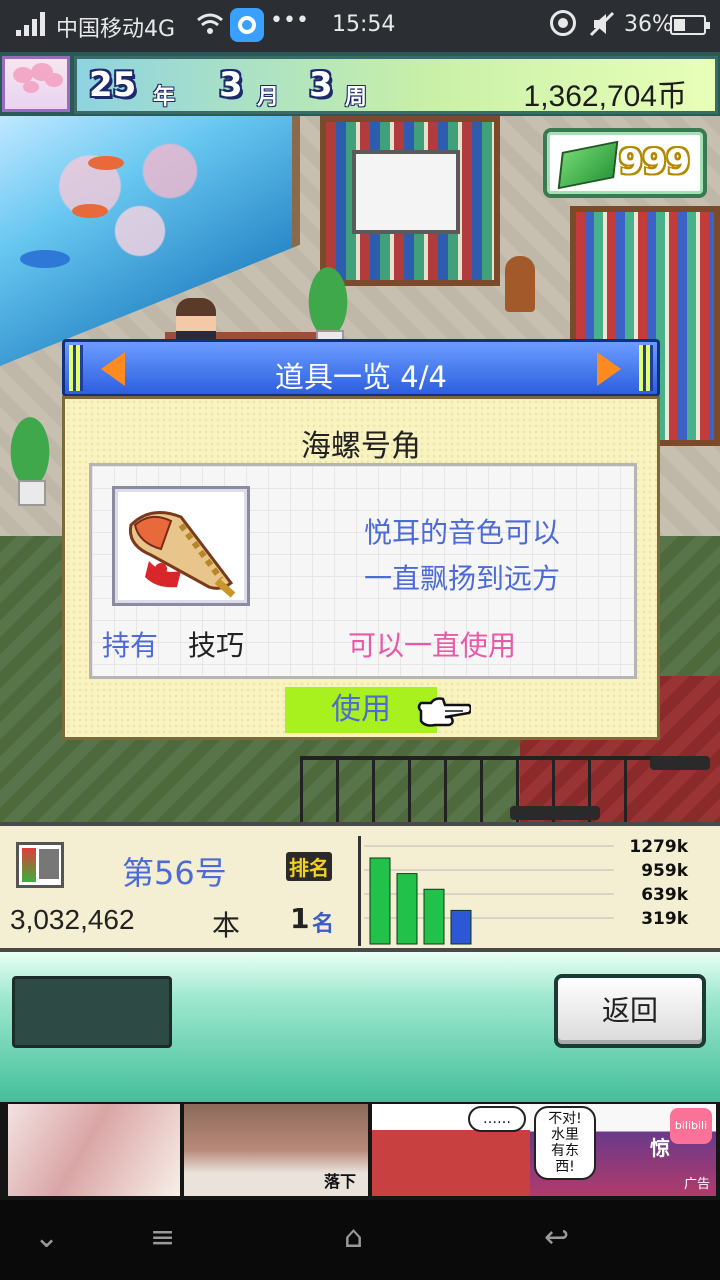  Describe the element at coordinates (356, 97) in the screenshot. I see `week-unit: 周` at that location.